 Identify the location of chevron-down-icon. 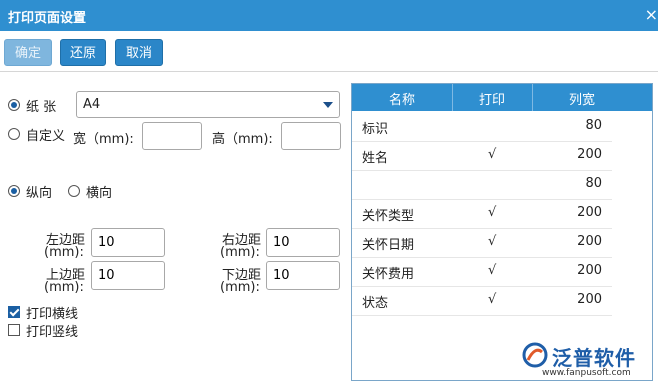
(328, 105).